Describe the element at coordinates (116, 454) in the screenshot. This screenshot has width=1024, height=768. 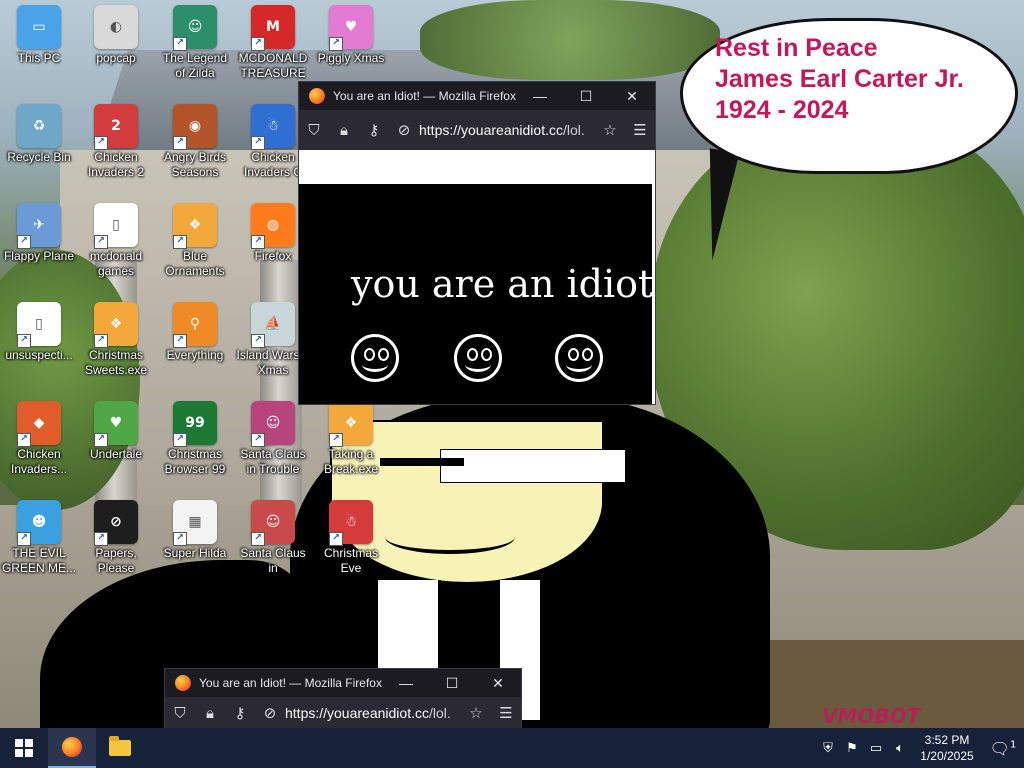
I see `desktop-icon-label: Undertale` at that location.